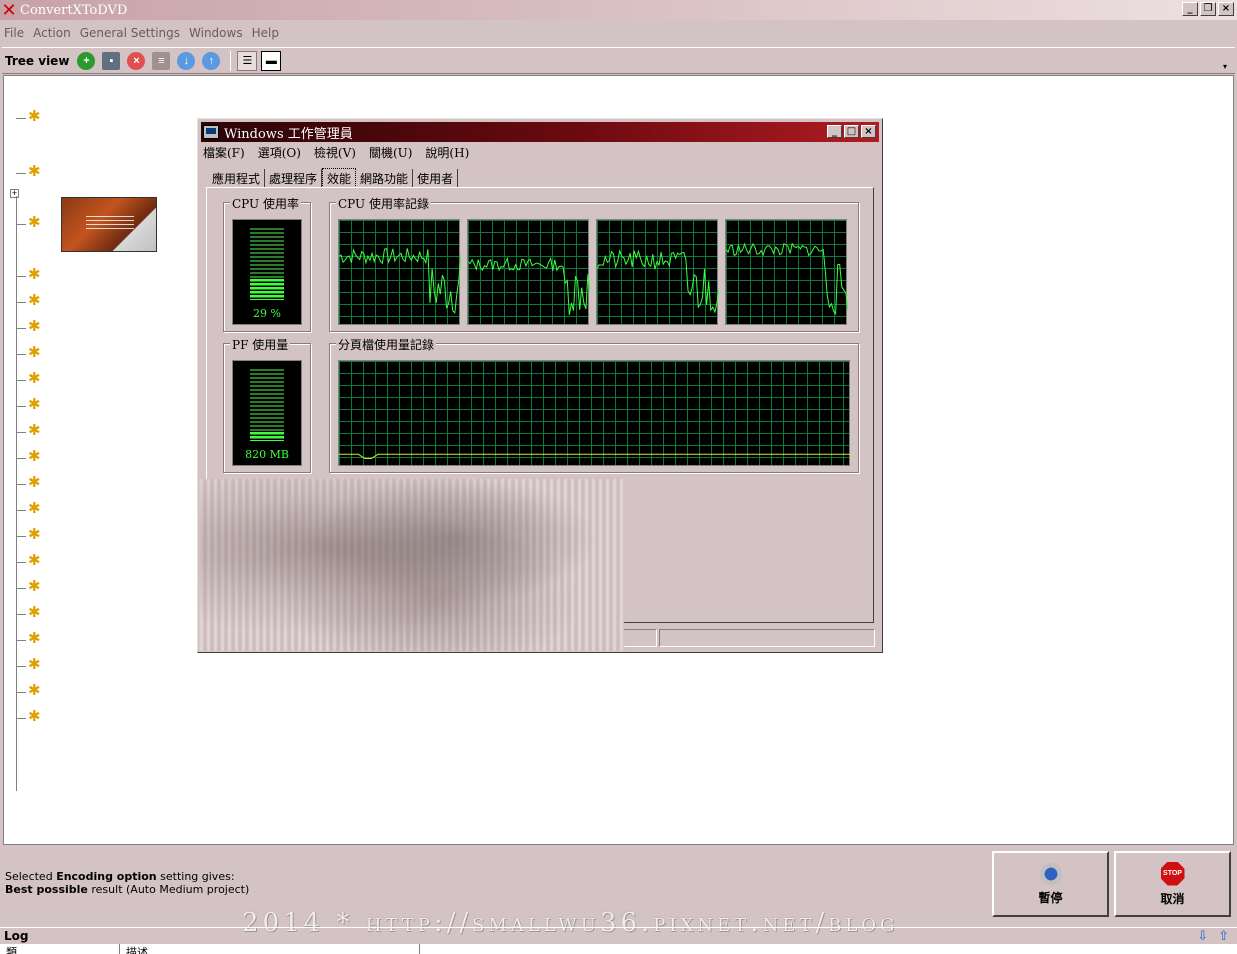  Describe the element at coordinates (288, 134) in the screenshot. I see `task-manager-title: Windows 工作管理員` at that location.